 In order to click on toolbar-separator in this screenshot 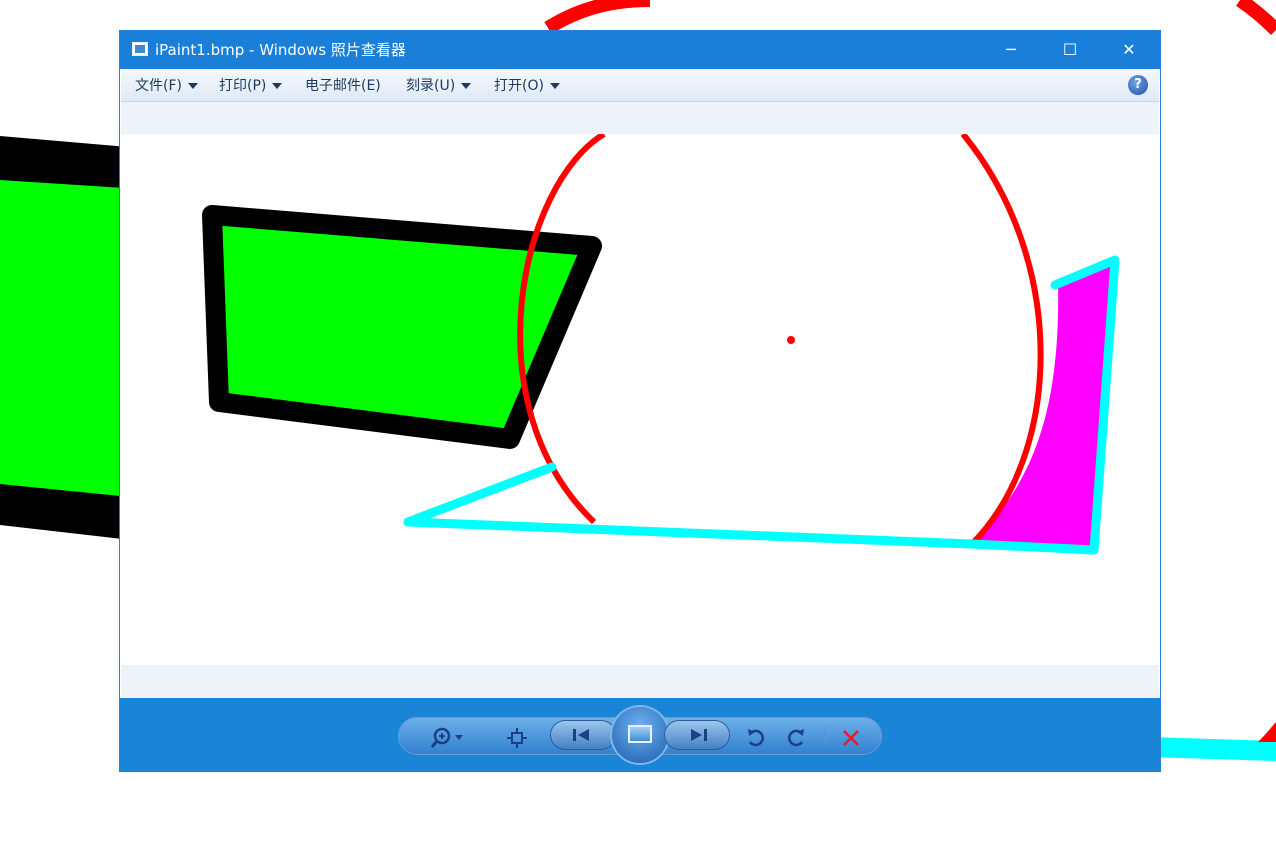, I will do `click(824, 736)`.